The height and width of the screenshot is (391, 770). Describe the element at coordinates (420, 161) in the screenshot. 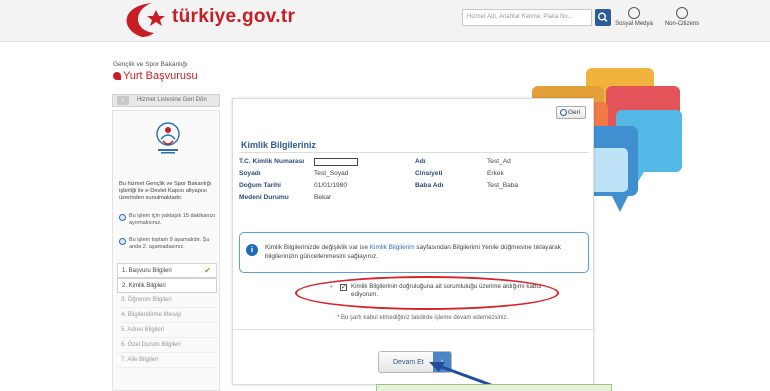

I see `field-label: Adı` at that location.